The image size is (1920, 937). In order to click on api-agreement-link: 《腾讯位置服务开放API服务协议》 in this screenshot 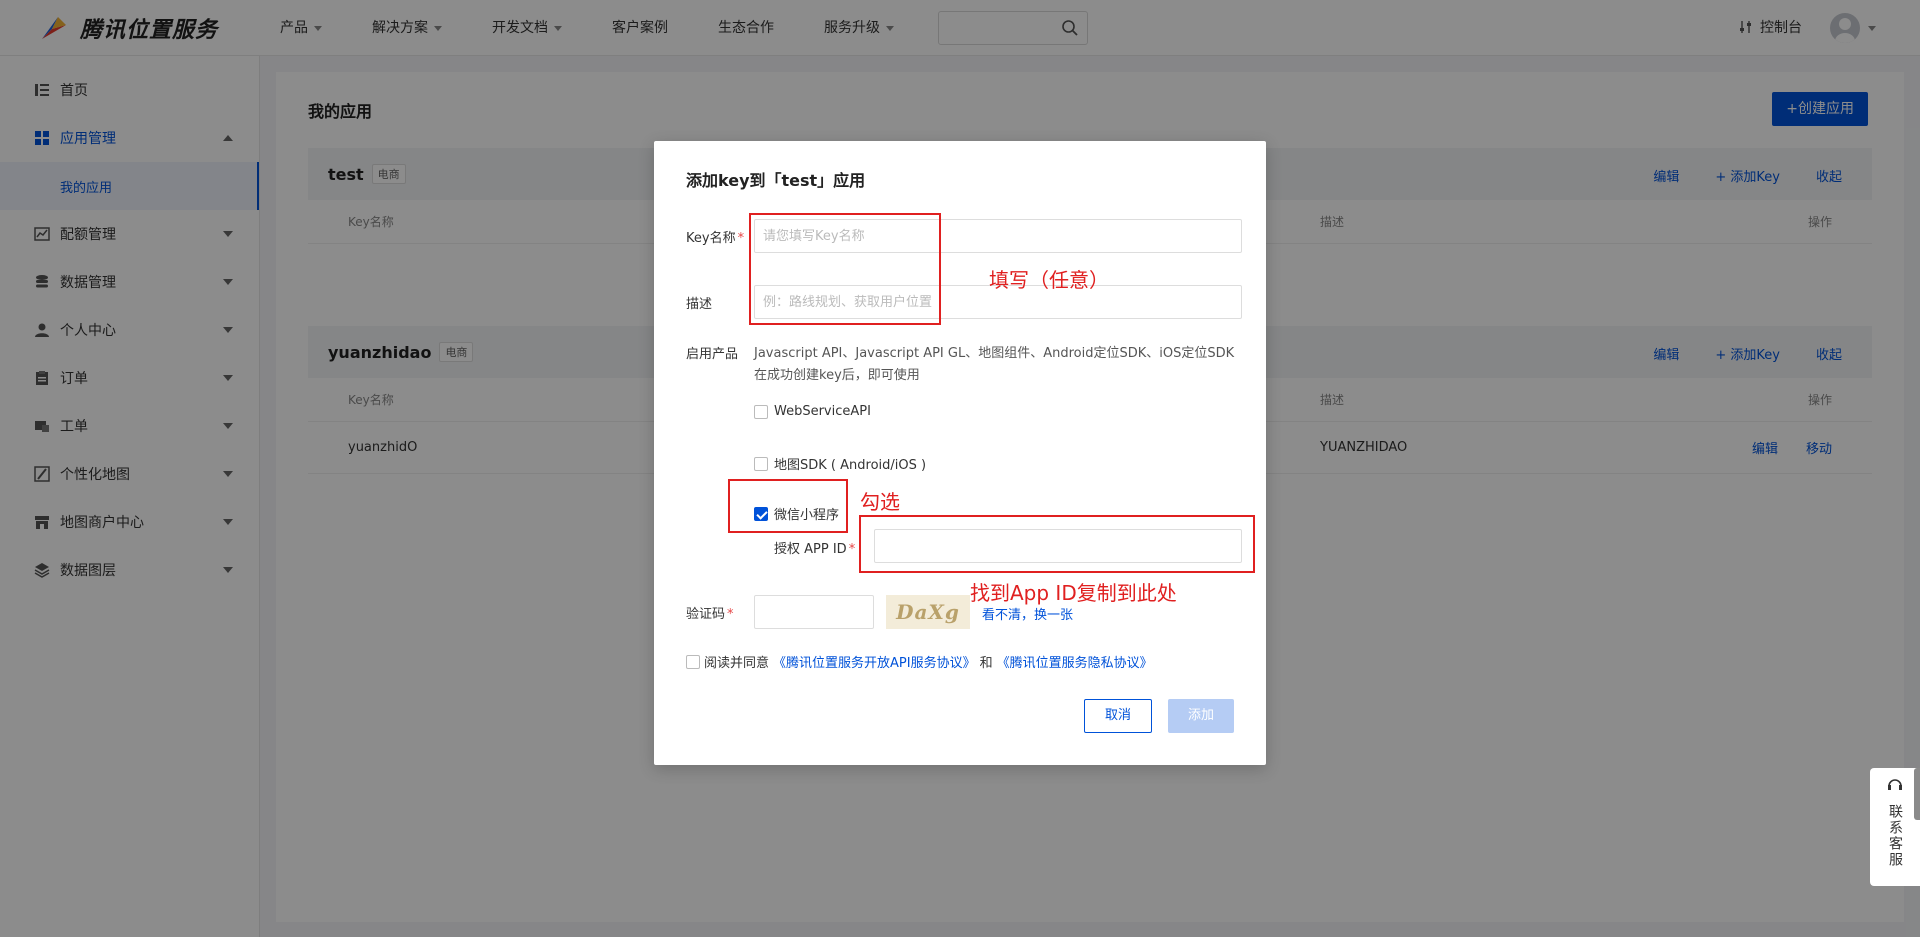, I will do `click(874, 661)`.